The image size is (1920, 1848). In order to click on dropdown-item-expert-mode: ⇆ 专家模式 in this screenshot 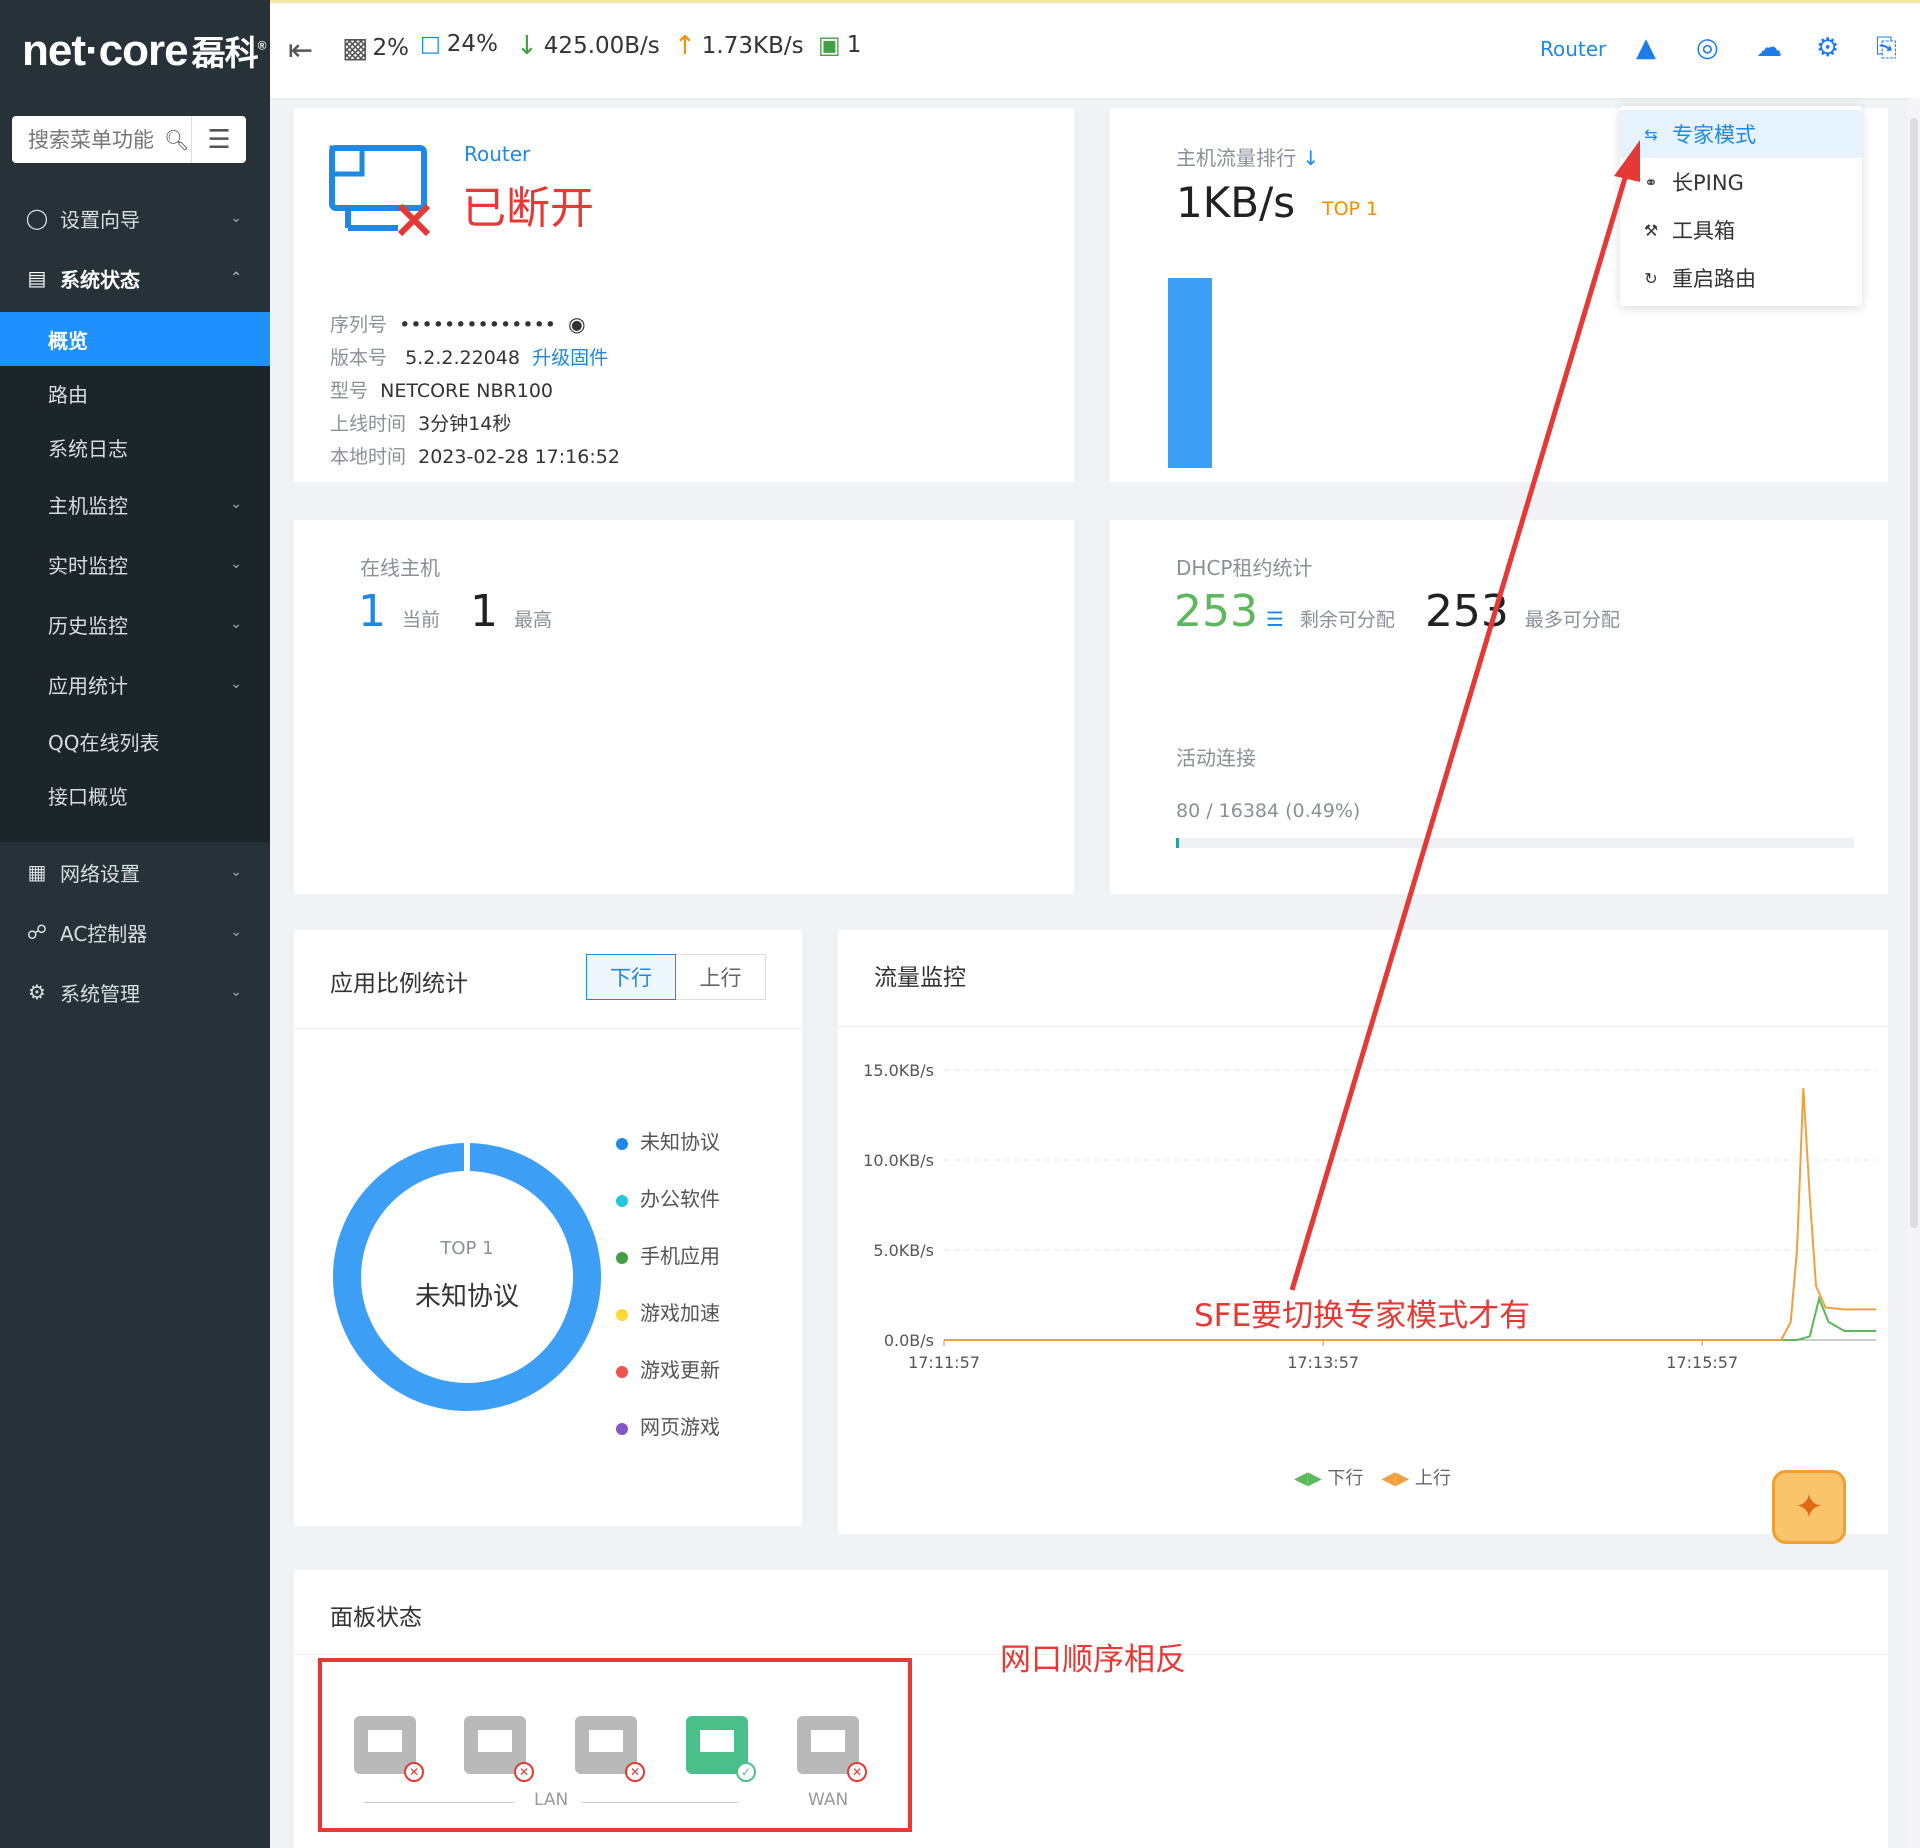, I will do `click(1741, 134)`.